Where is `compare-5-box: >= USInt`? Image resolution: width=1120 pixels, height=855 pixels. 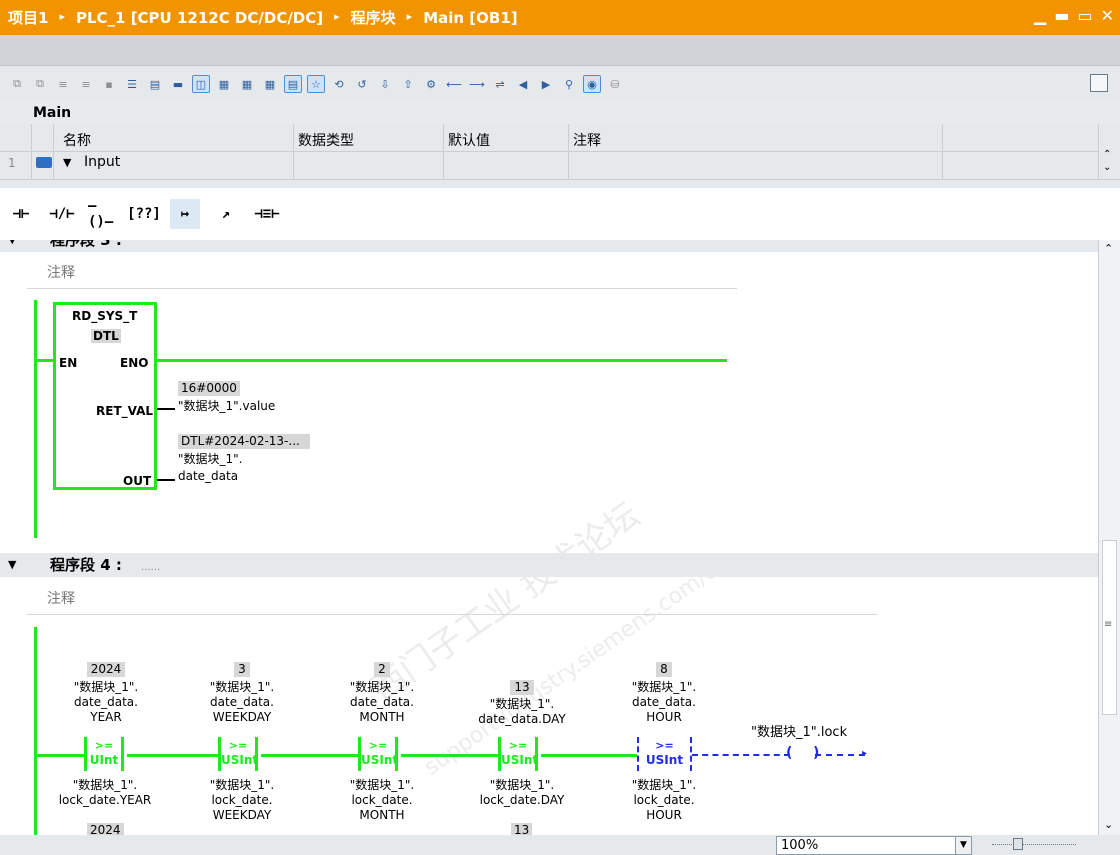
compare-5-box: >= USInt is located at coordinates (664, 754).